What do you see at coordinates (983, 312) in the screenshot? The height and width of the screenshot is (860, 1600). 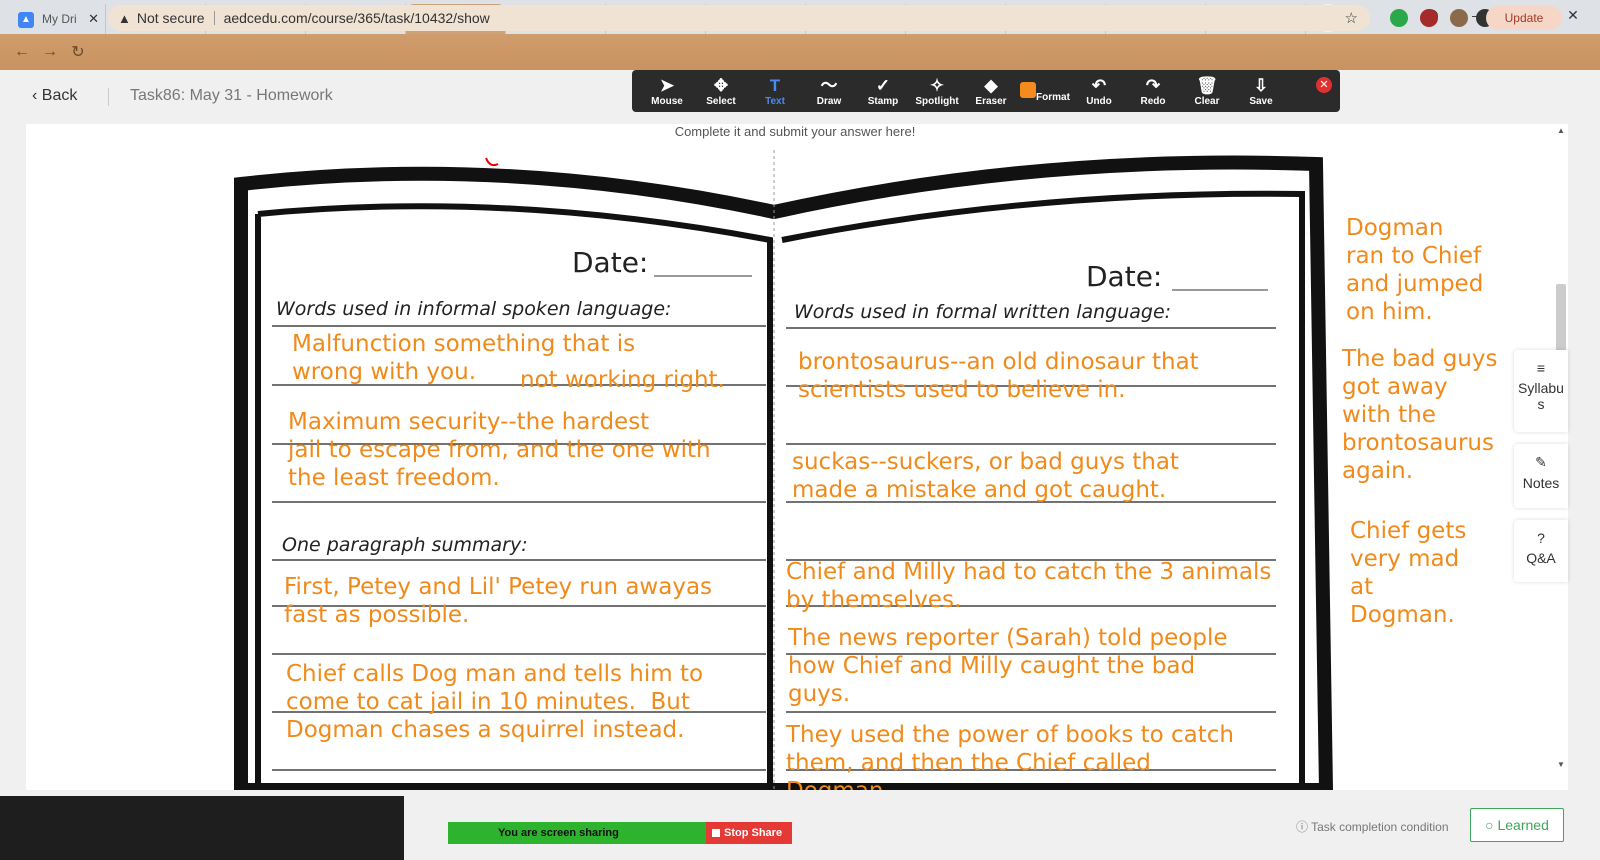 I see `right-heading: Words used in formal written language:` at bounding box center [983, 312].